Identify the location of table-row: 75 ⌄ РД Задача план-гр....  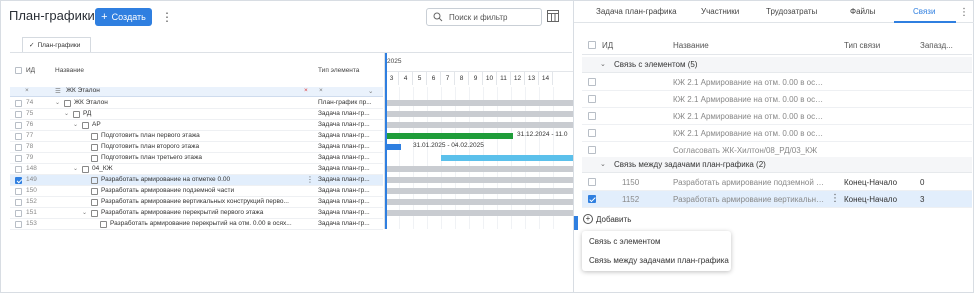
(196, 114).